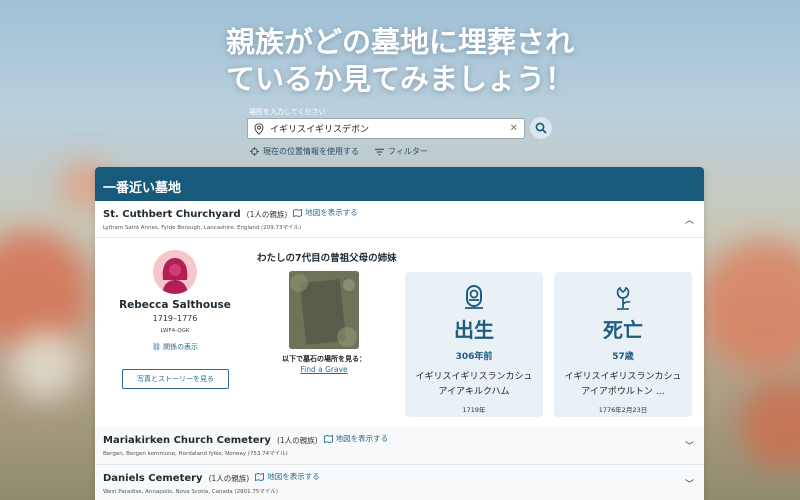  What do you see at coordinates (379, 151) in the screenshot?
I see `filter-icon` at bounding box center [379, 151].